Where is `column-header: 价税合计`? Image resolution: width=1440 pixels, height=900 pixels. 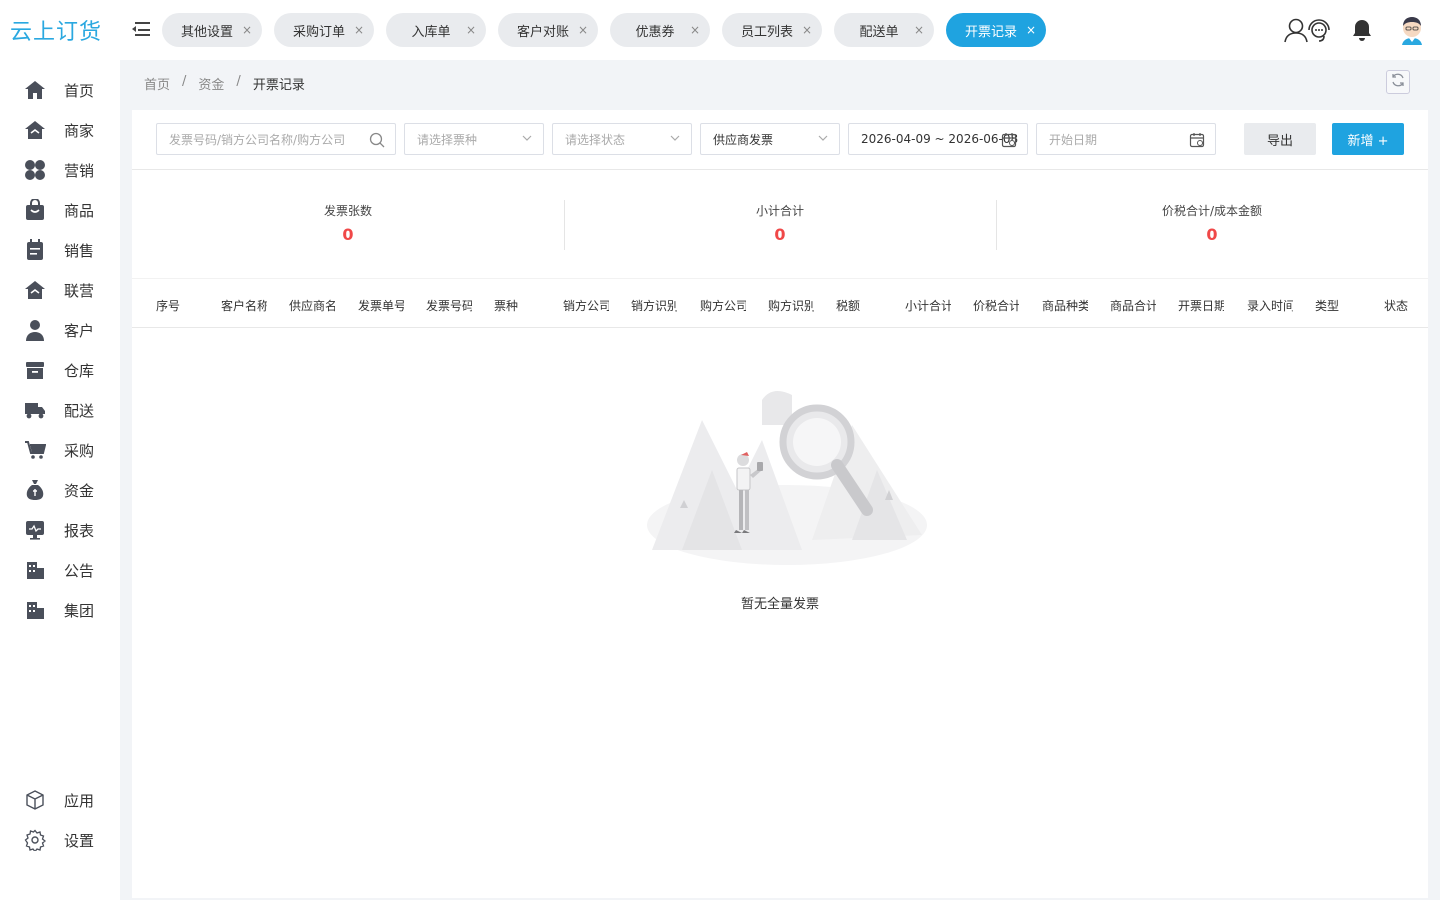 column-header: 价税合计 is located at coordinates (996, 305).